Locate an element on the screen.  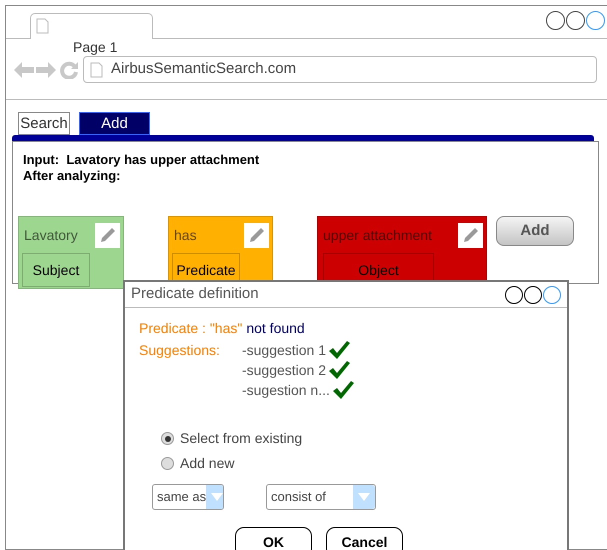
tab: Search is located at coordinates (44, 123).